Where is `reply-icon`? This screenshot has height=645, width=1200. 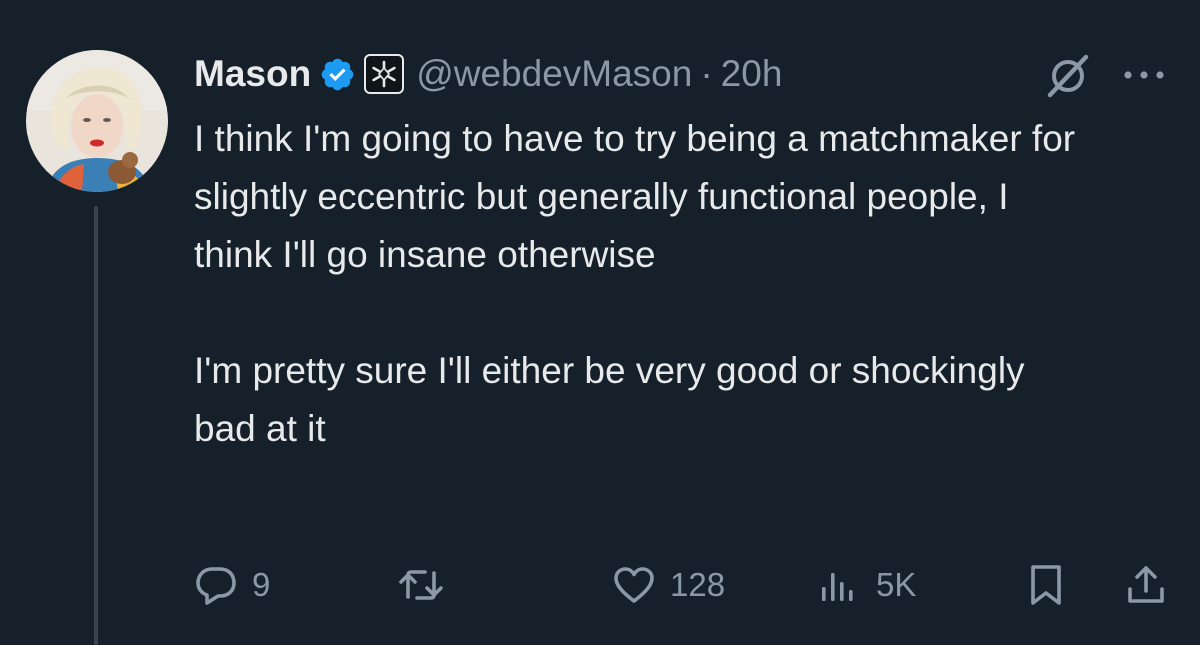
reply-icon is located at coordinates (216, 585).